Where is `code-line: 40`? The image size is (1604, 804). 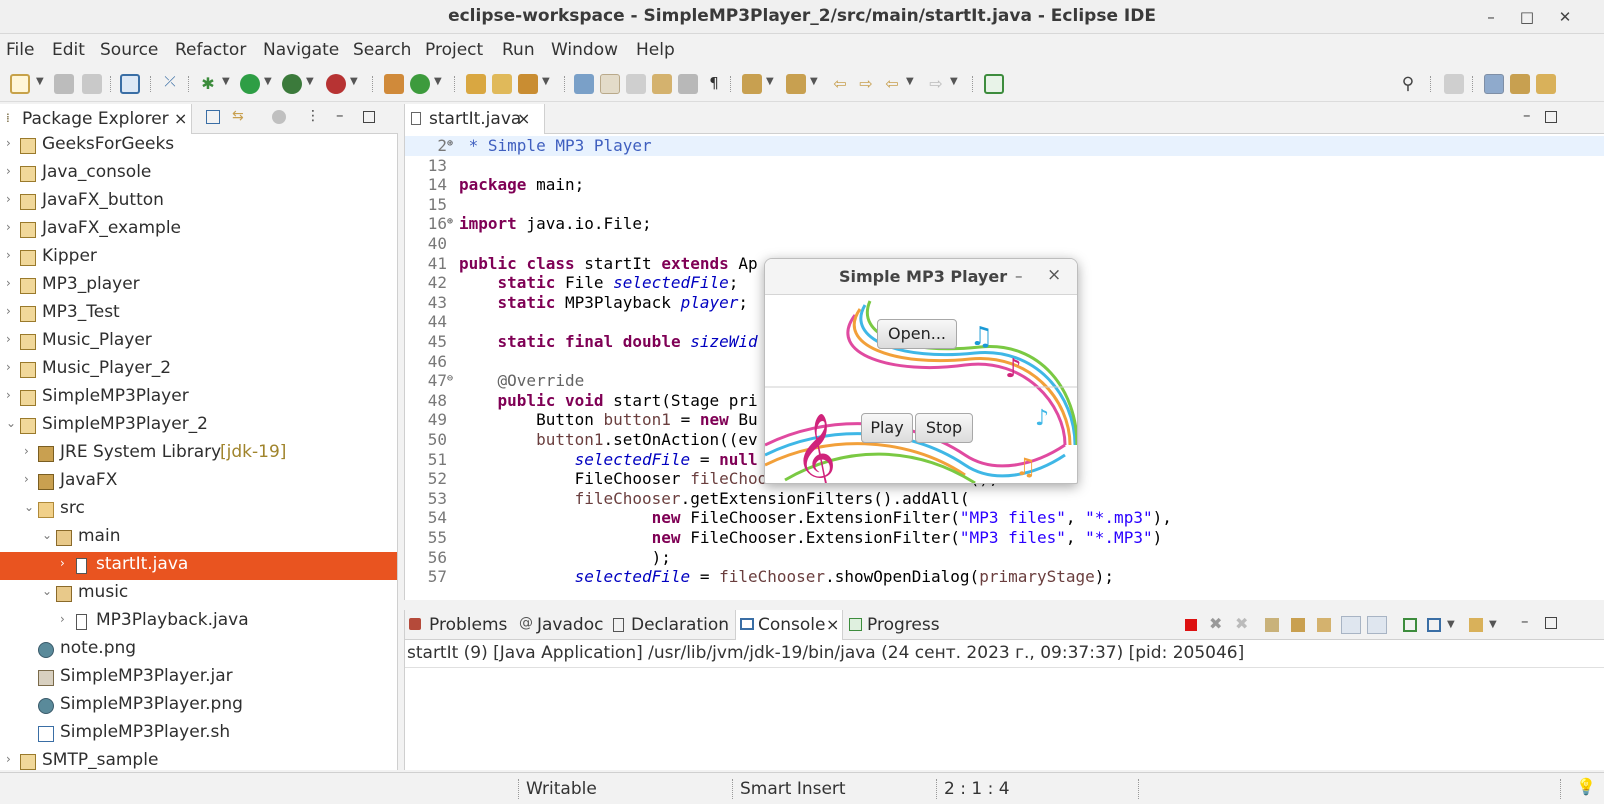
code-line: 40 is located at coordinates (1004, 244).